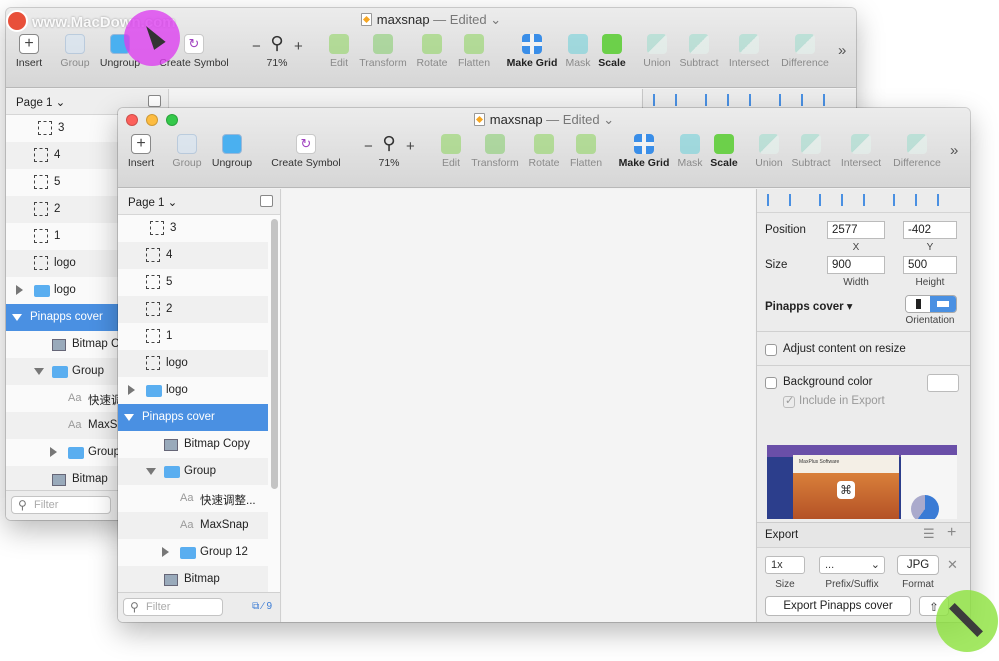 This screenshot has width=999, height=661. What do you see at coordinates (193, 417) in the screenshot?
I see `layer-item: Pinapps cover` at bounding box center [193, 417].